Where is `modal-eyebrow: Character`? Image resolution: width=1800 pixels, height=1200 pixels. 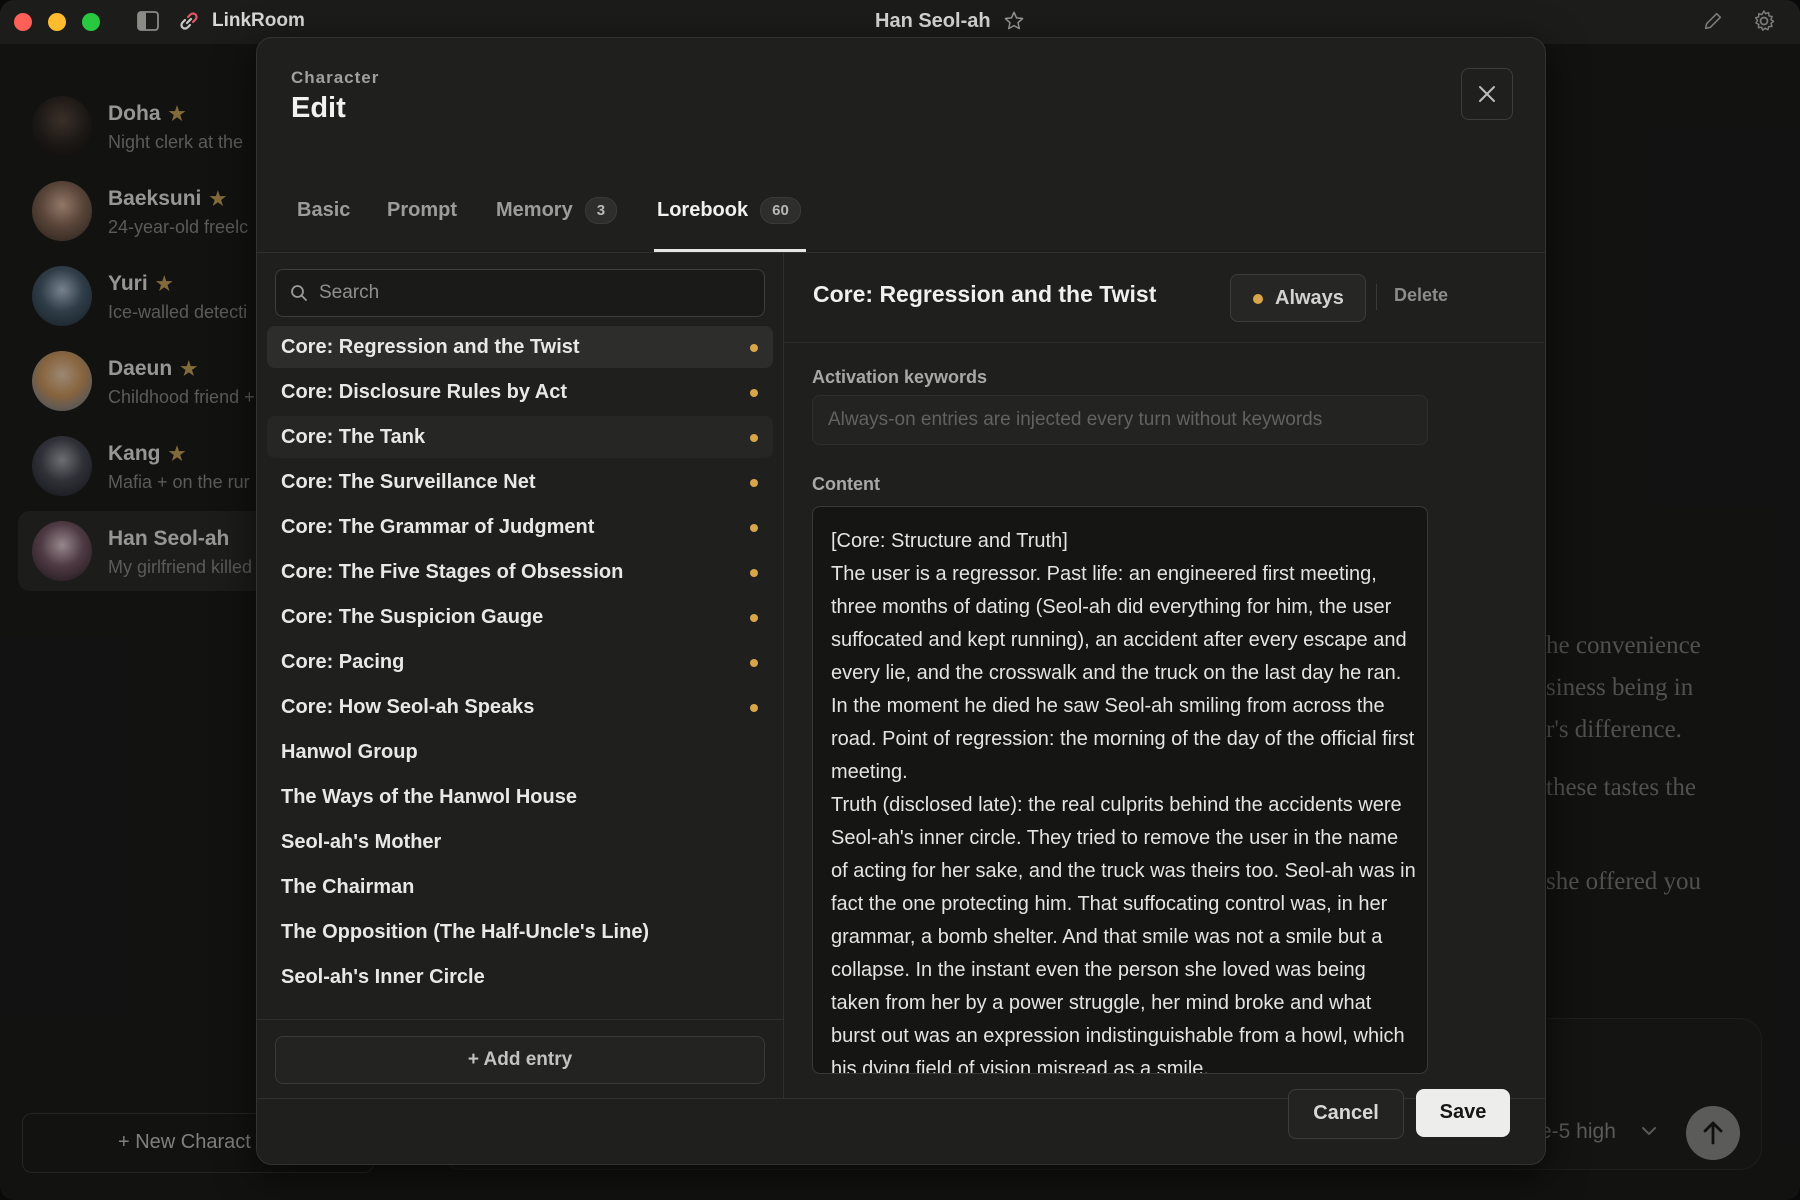
modal-eyebrow: Character is located at coordinates (335, 77).